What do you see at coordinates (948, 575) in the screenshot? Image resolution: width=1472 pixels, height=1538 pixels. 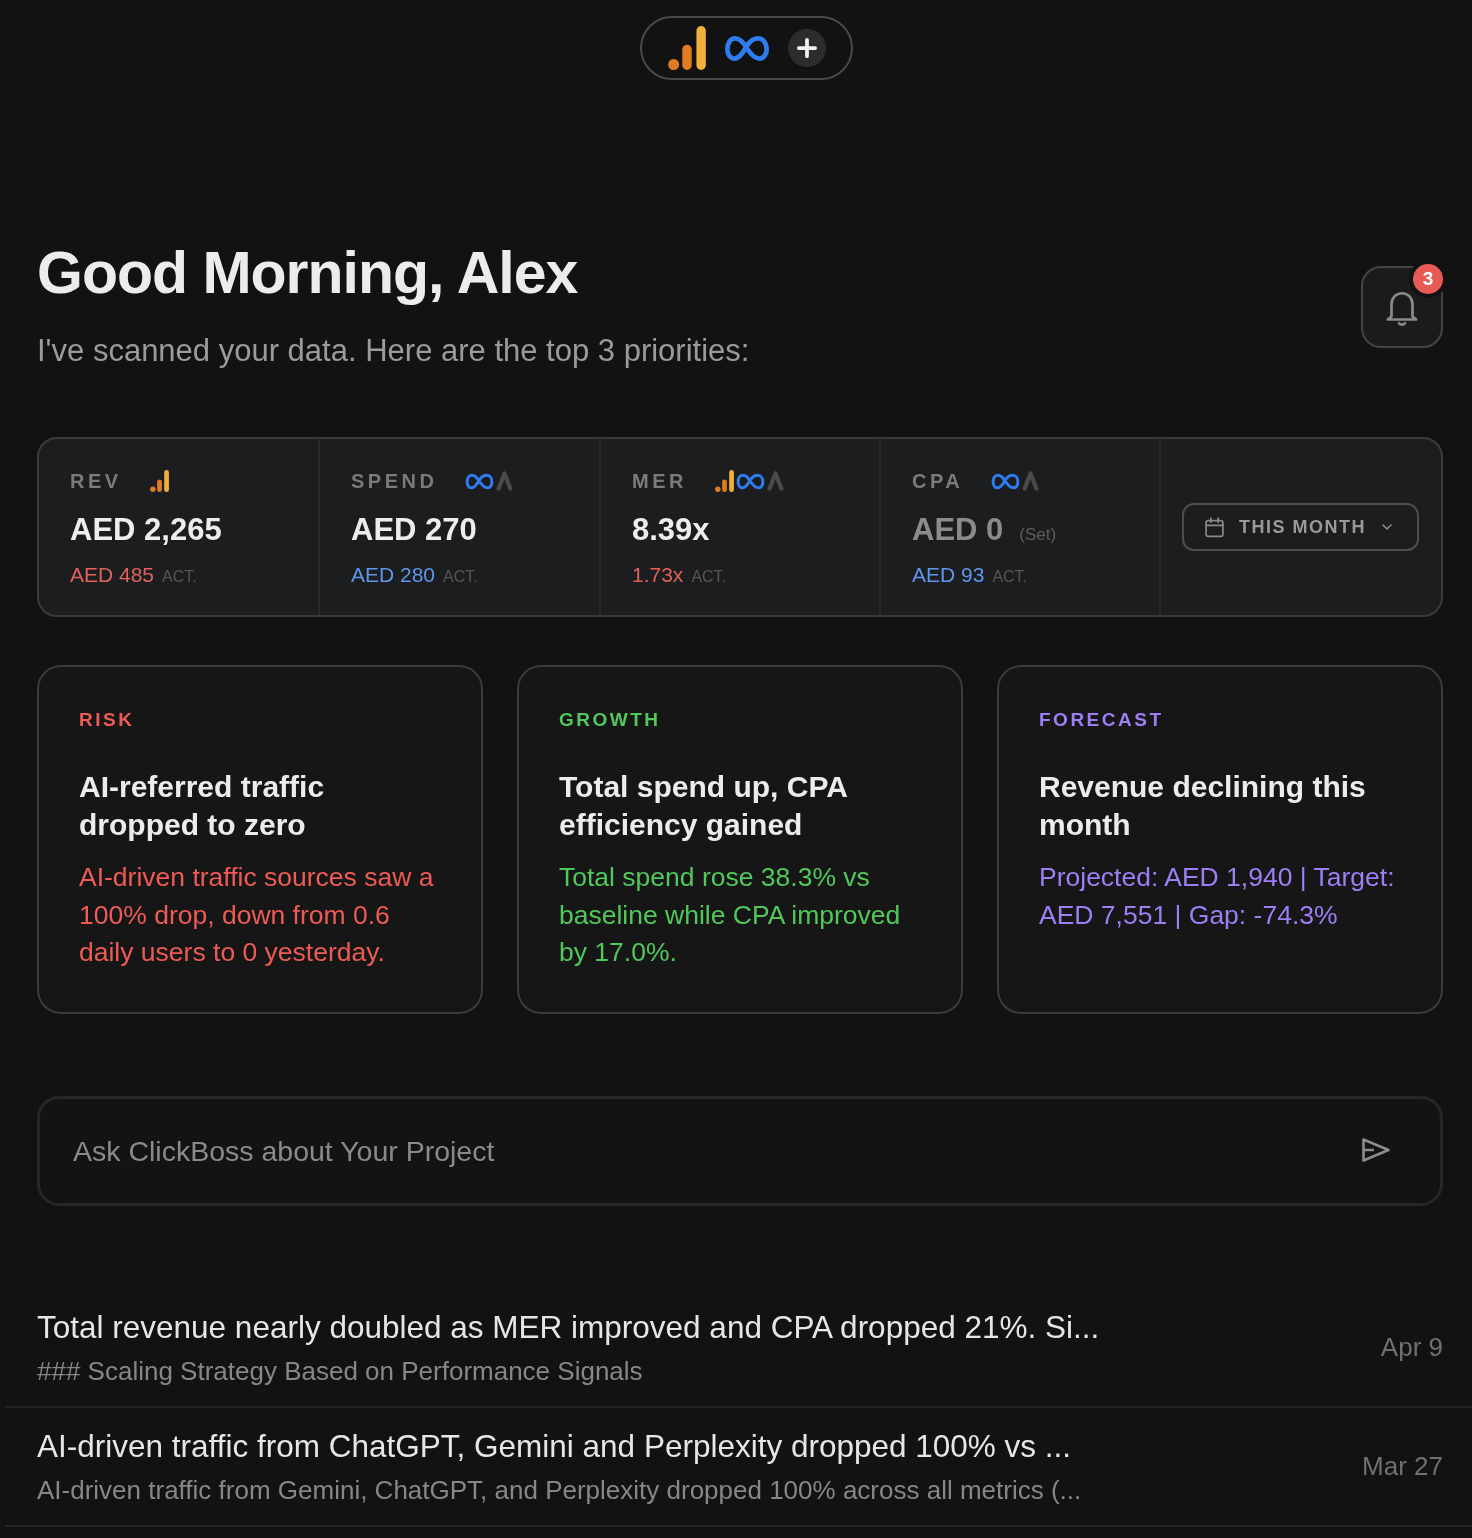 I see `actual-value: AED 93` at bounding box center [948, 575].